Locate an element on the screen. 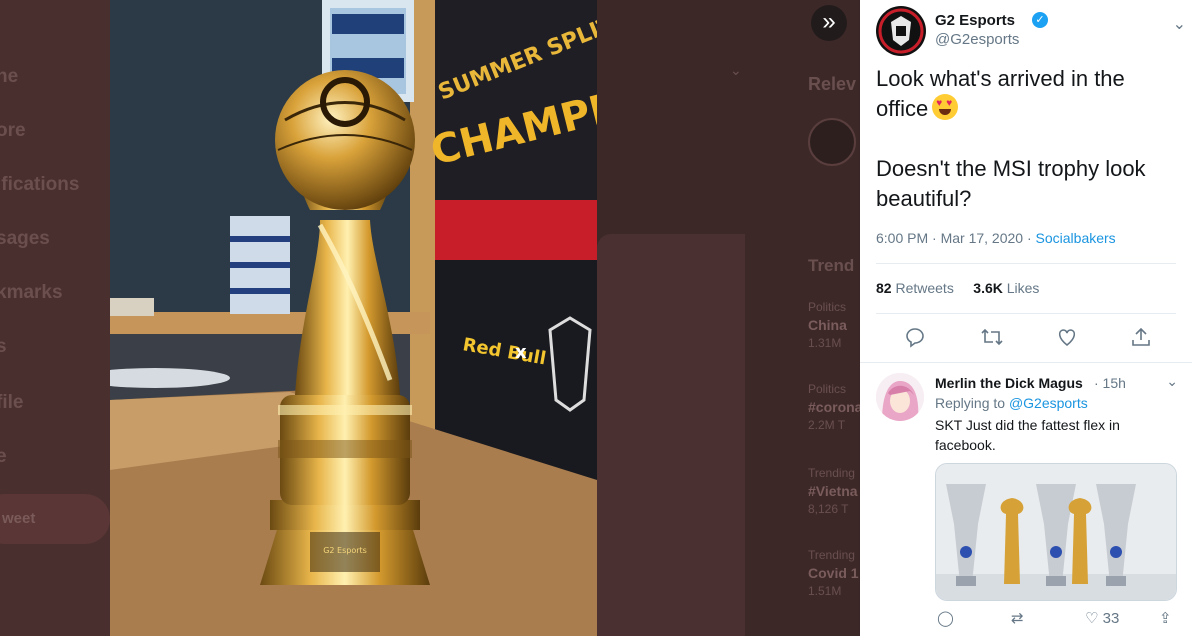 This screenshot has width=1192, height=636. tweet-stats: 82 Retweets 3.6K Likes is located at coordinates (957, 288).